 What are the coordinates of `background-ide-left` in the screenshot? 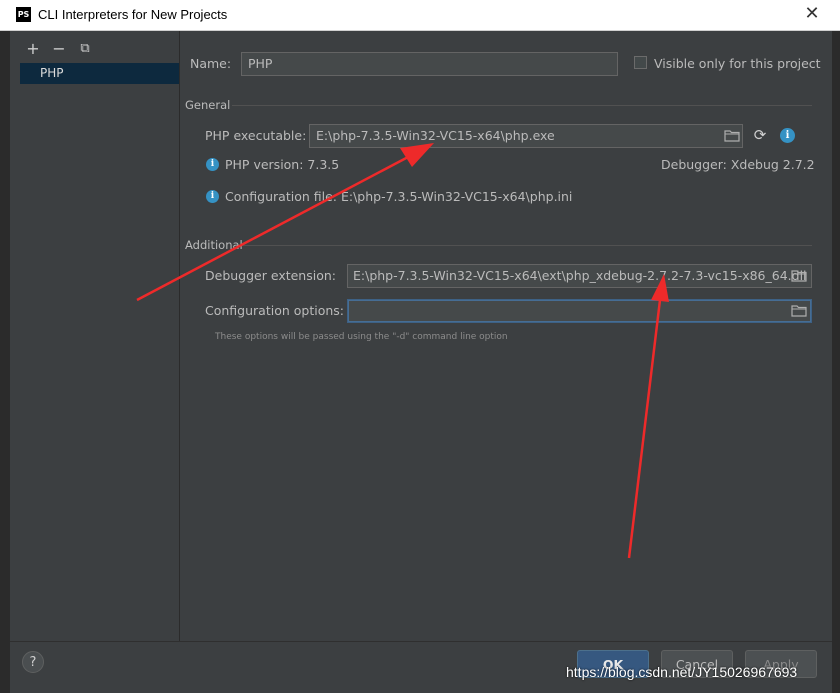 It's located at (5, 362).